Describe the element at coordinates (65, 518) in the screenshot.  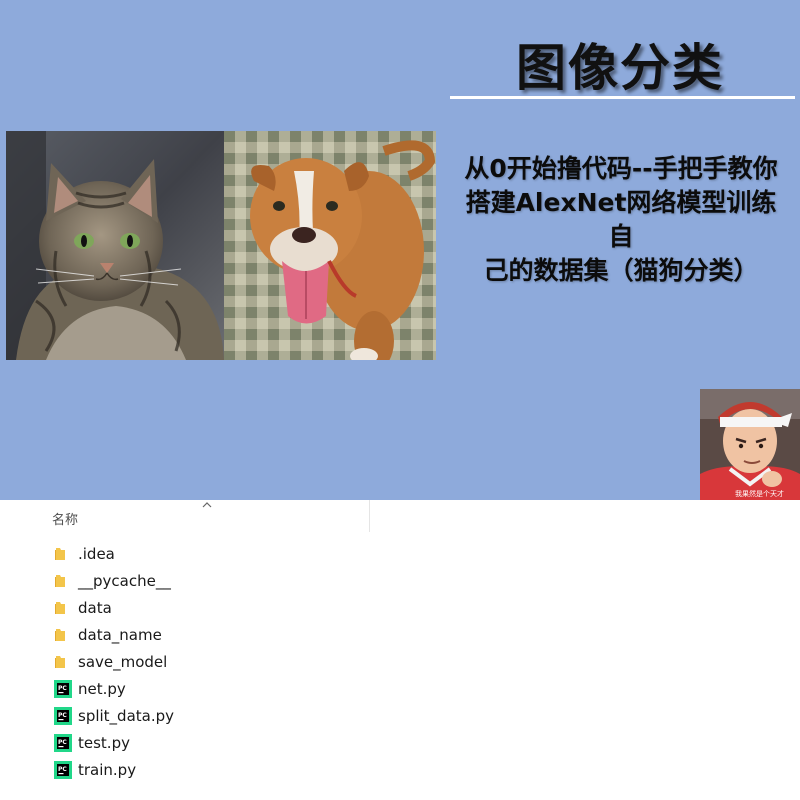
I see `column-header-name: 名称` at that location.